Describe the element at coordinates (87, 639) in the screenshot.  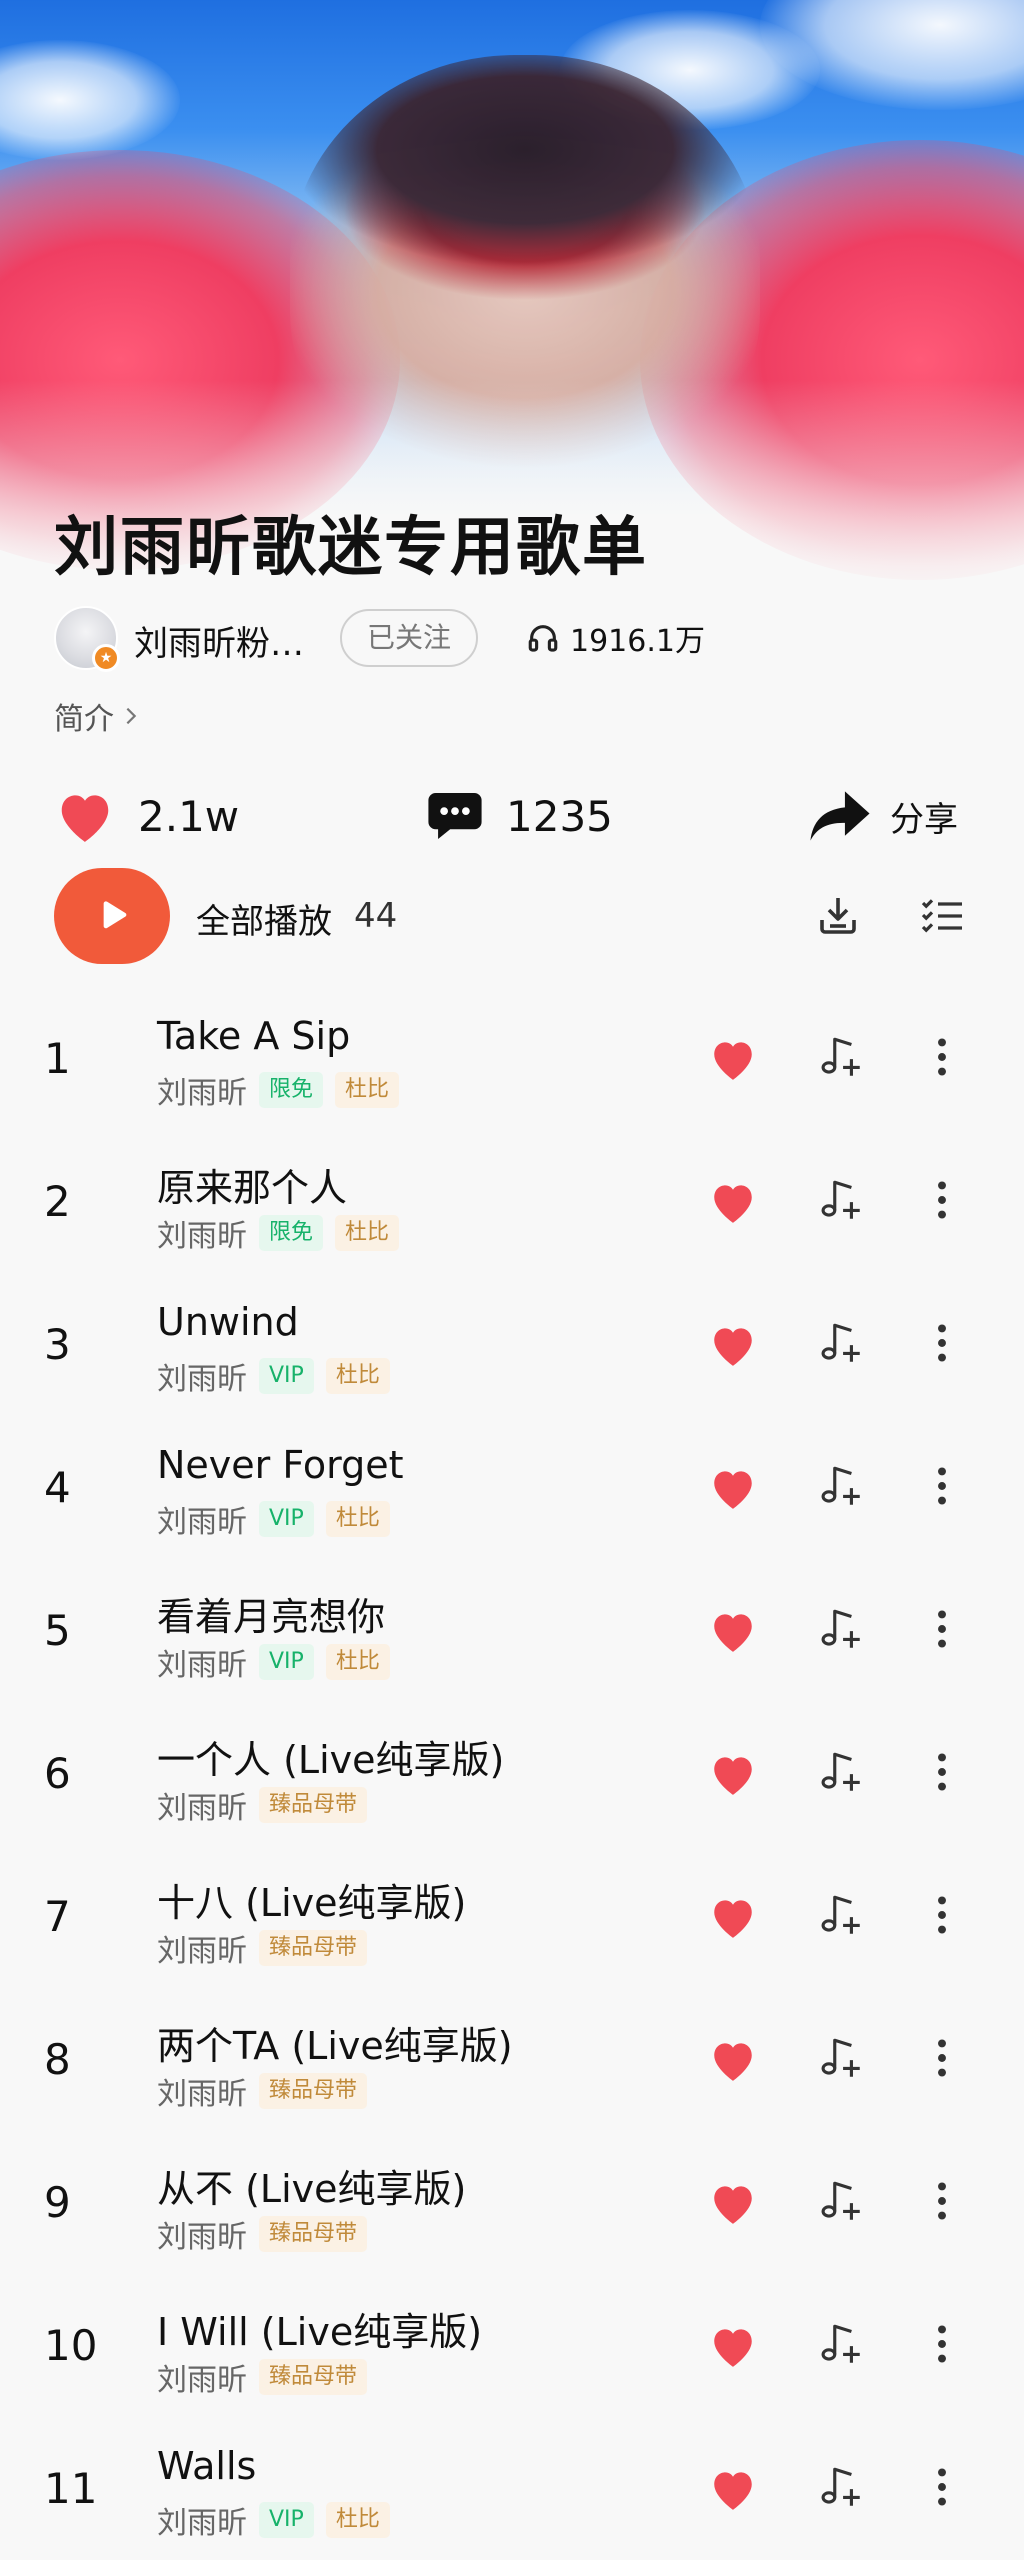
I see `creator-avatar: ★` at that location.